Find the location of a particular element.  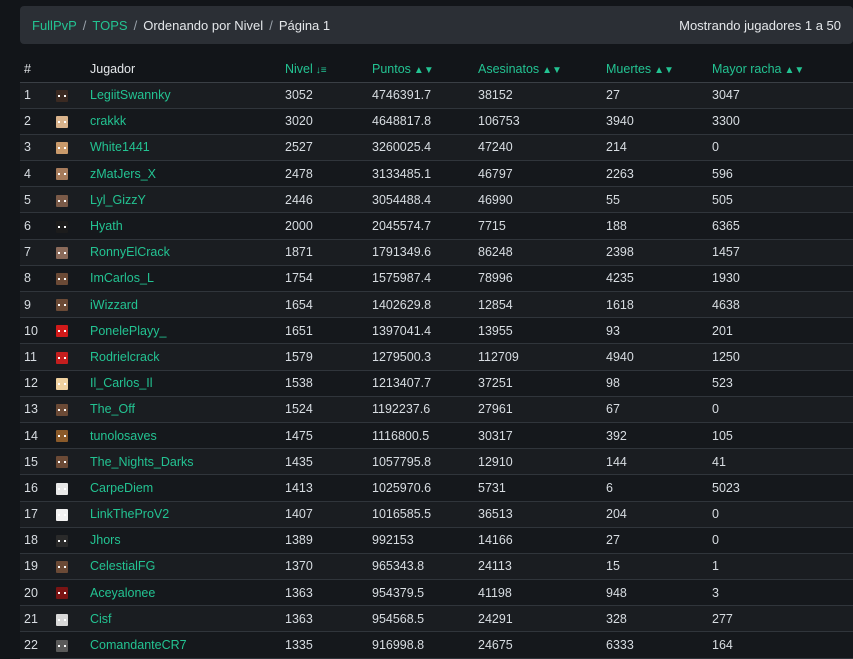

cell-kills: 12854 is located at coordinates (495, 304).